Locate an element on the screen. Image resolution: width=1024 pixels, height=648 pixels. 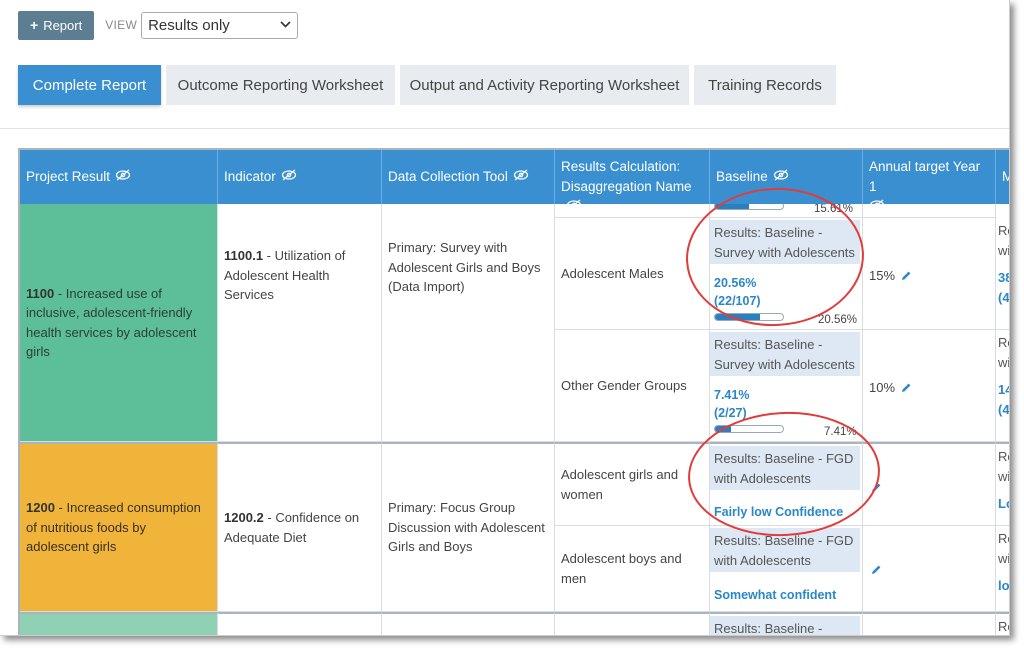
baseline-next: Results: Baseline - Survey is located at coordinates (786, 623).